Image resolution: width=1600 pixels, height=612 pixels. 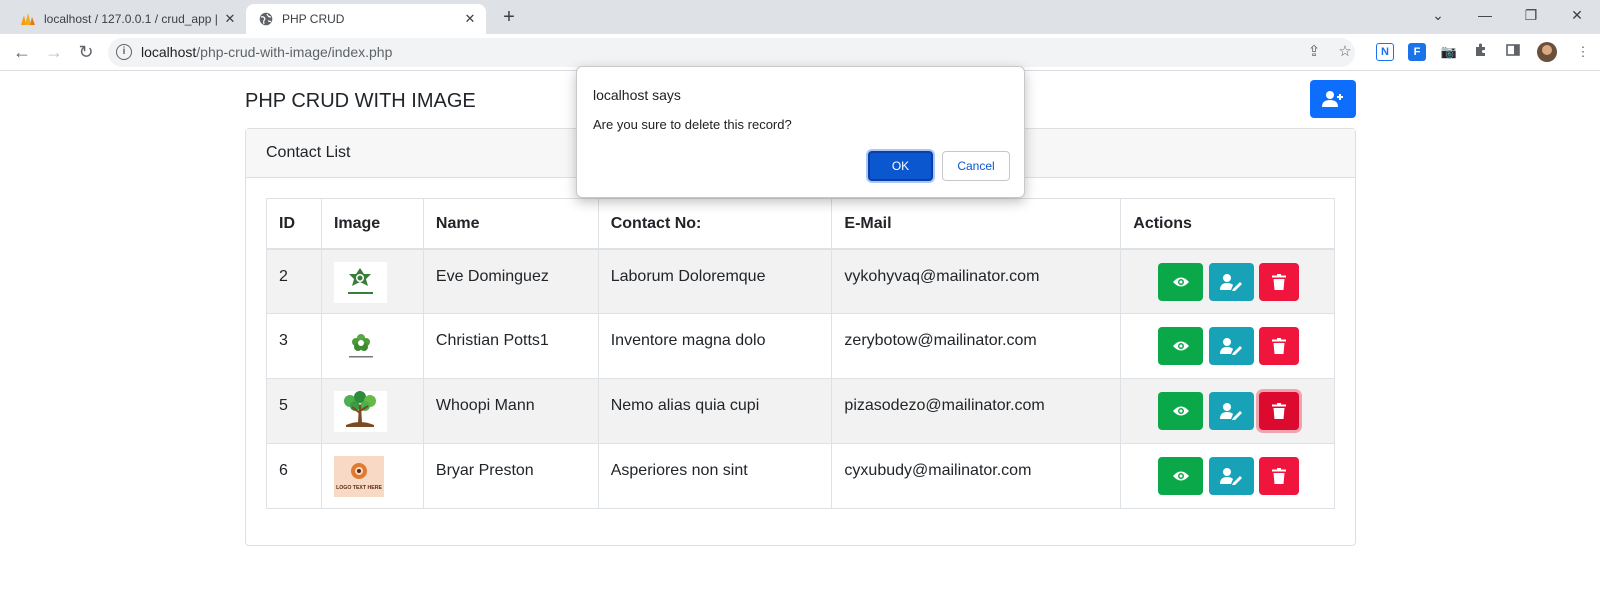 What do you see at coordinates (313, 19) in the screenshot?
I see `tab-title: PHP CRUD` at bounding box center [313, 19].